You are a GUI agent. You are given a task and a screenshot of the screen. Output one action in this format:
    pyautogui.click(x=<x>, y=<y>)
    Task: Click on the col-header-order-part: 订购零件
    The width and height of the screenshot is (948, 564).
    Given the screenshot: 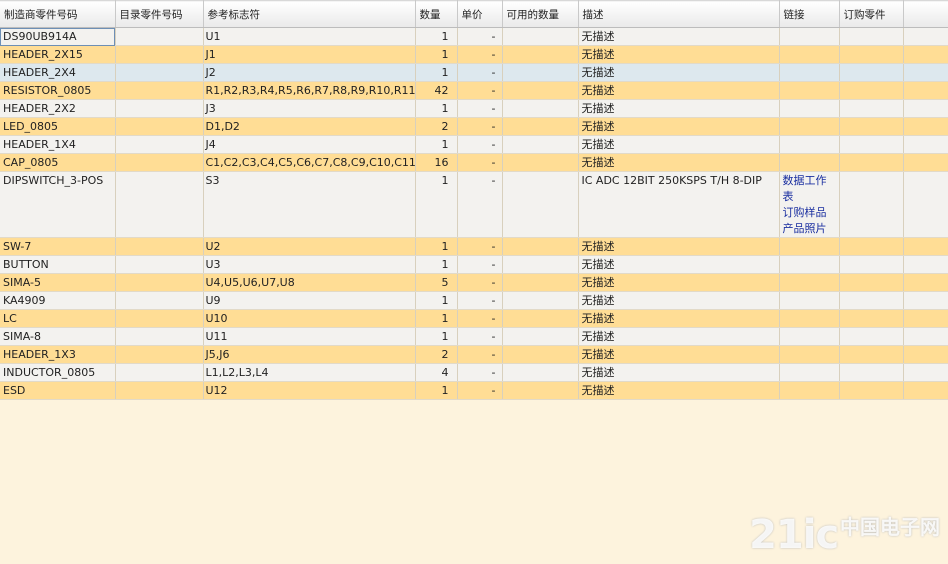 What is the action you would take?
    pyautogui.click(x=871, y=14)
    